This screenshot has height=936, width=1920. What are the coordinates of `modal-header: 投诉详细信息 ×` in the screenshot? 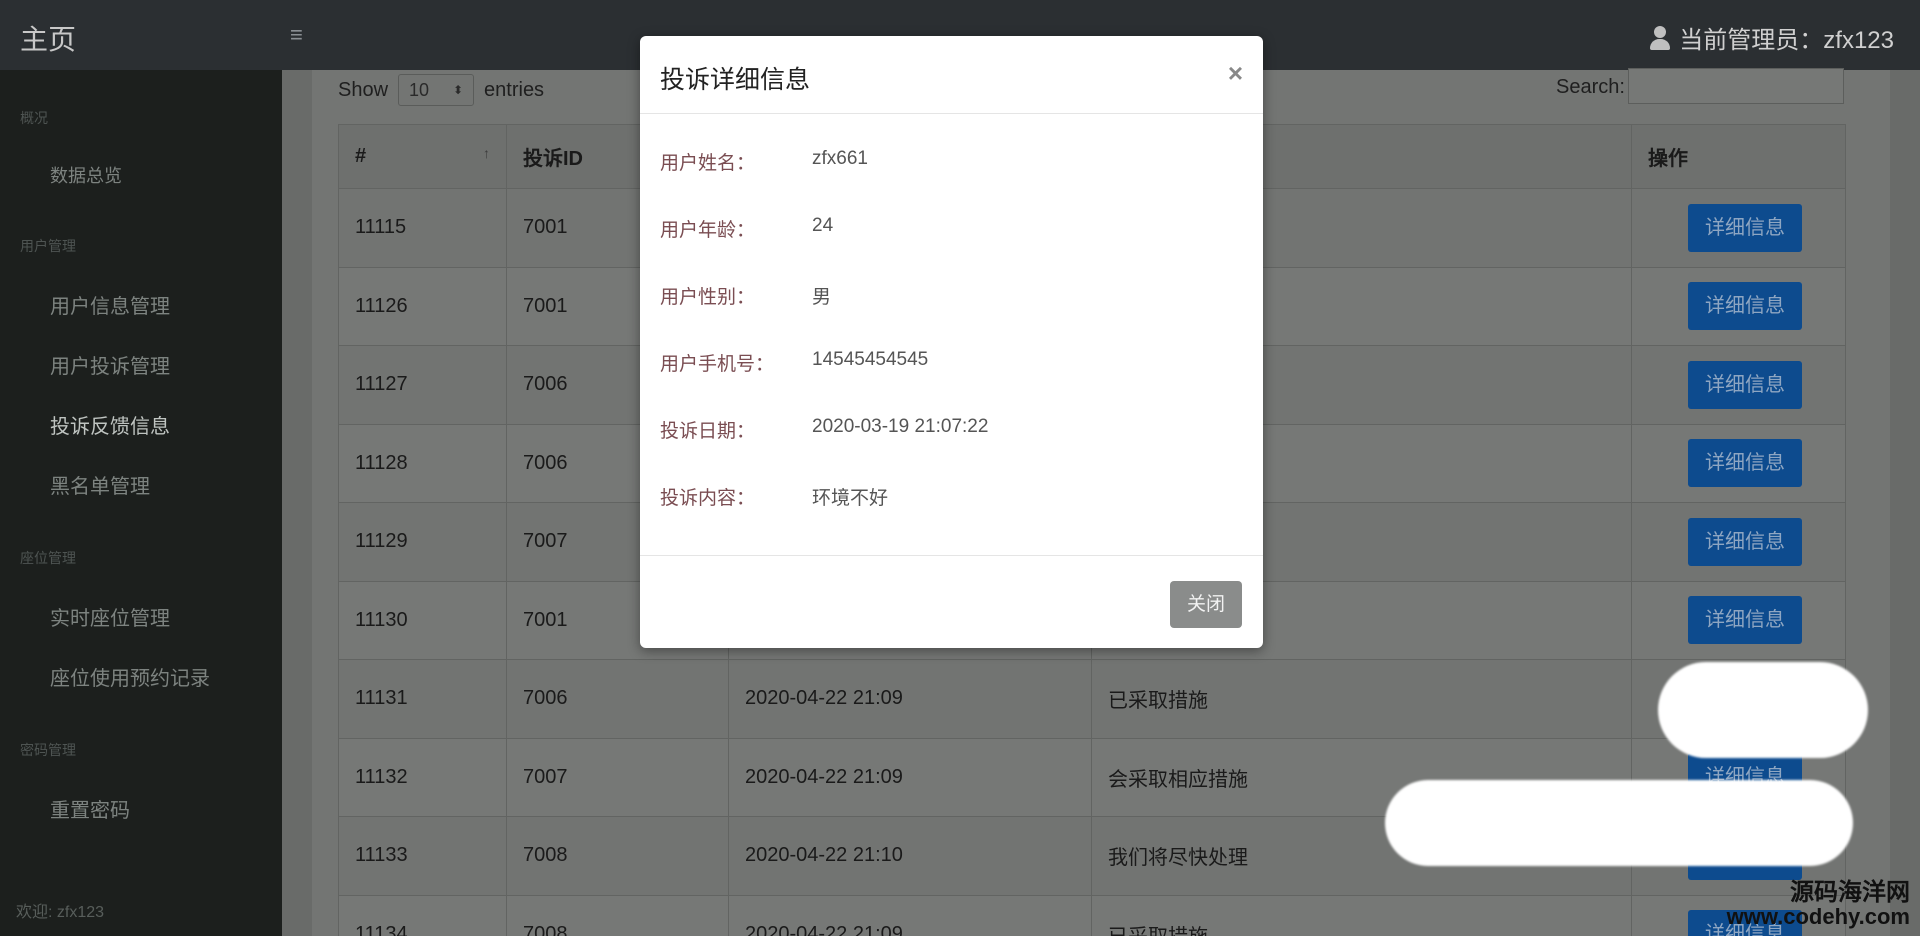 It's located at (951, 75).